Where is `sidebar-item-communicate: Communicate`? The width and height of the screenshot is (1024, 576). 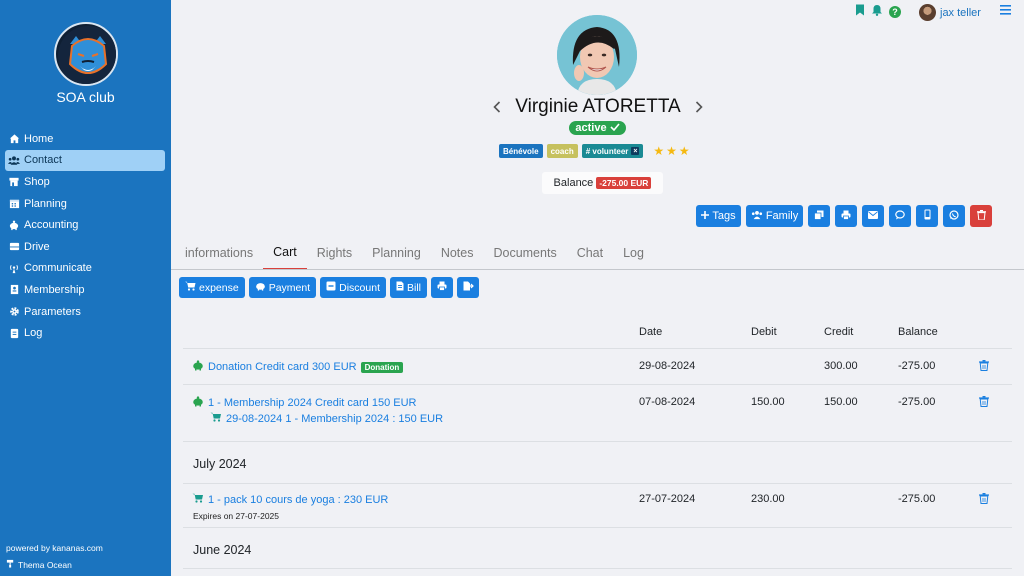
sidebar-item-communicate: Communicate is located at coordinates (85, 269).